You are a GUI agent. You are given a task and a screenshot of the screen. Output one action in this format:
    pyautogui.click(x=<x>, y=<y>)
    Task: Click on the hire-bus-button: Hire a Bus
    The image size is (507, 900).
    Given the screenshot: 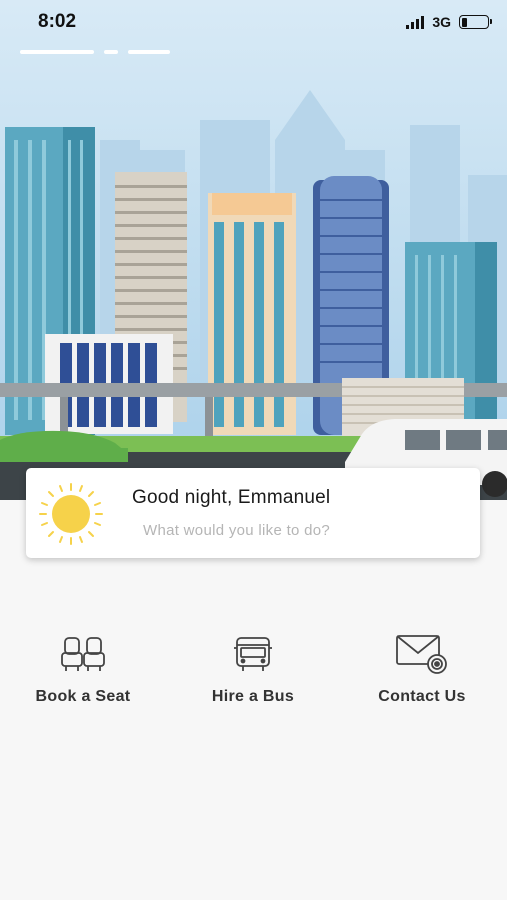 What is the action you would take?
    pyautogui.click(x=253, y=669)
    